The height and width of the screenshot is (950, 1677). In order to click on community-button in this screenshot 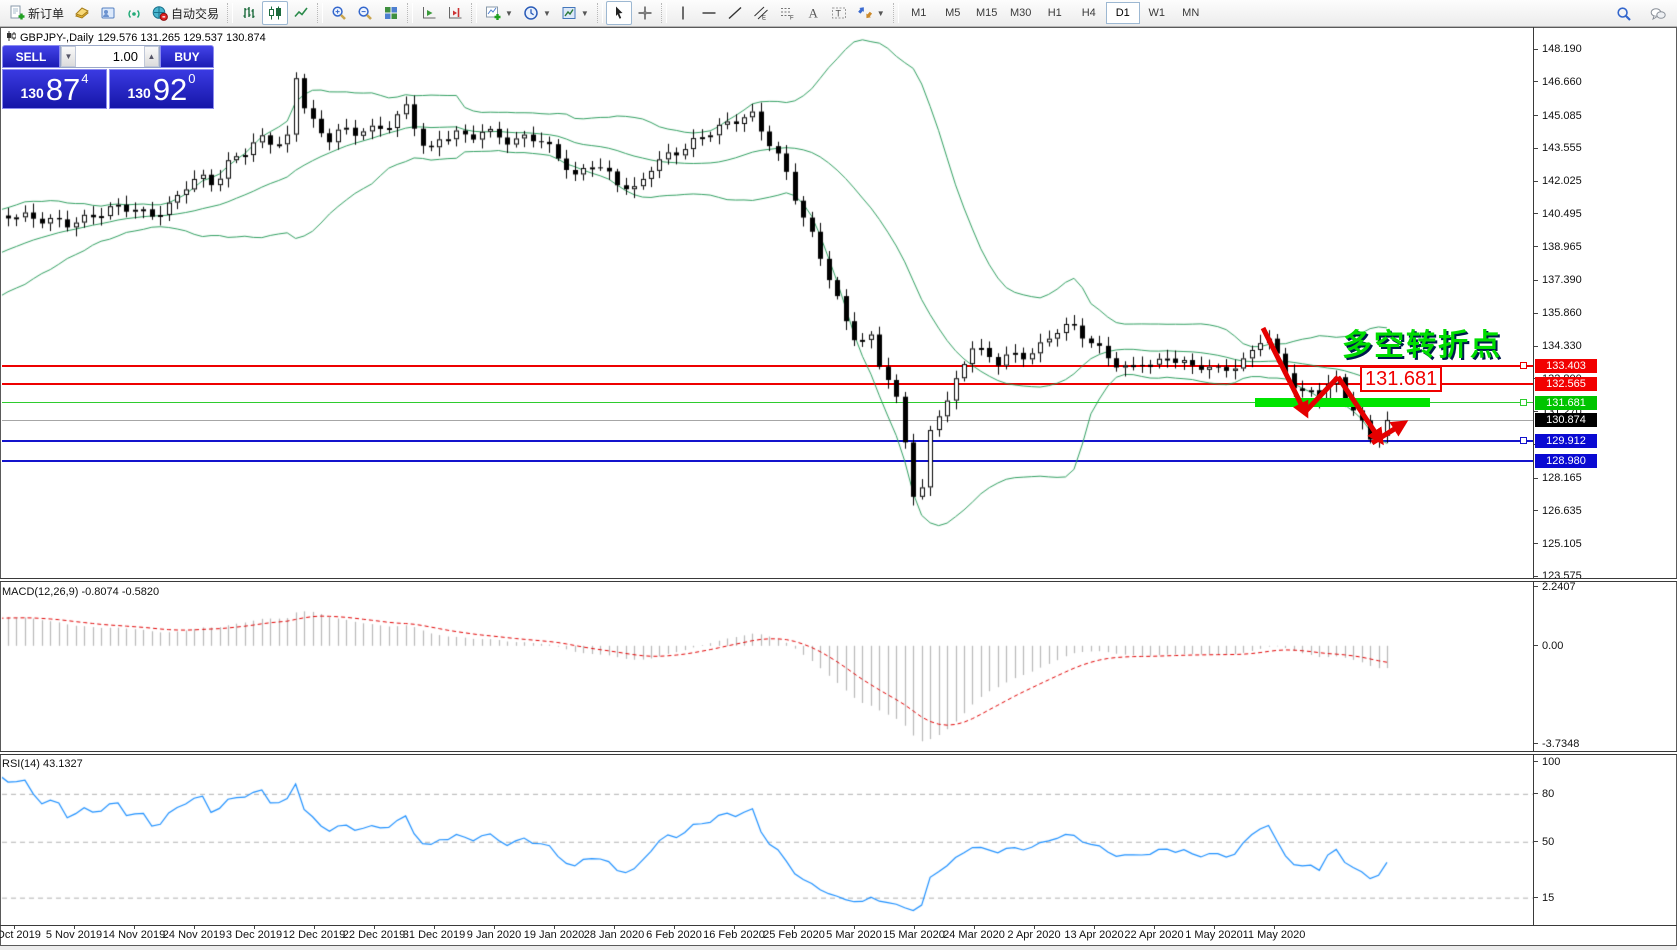, I will do `click(1658, 14)`.